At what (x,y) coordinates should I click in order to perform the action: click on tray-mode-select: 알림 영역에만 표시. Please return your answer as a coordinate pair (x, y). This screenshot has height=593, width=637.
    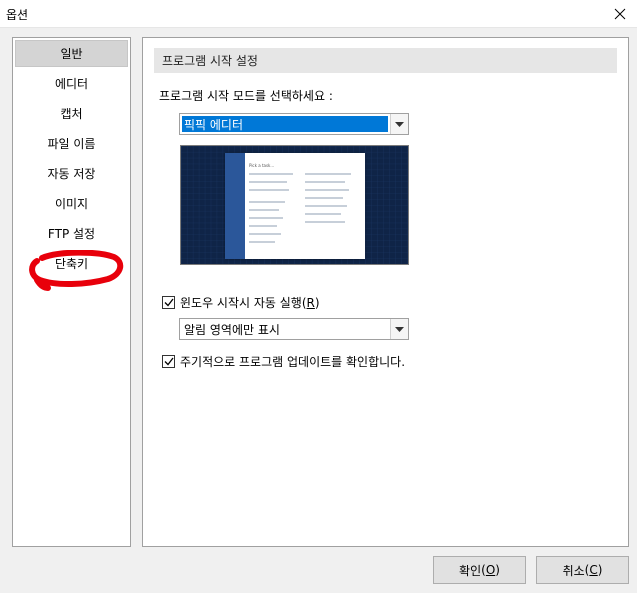
    Looking at the image, I should click on (294, 329).